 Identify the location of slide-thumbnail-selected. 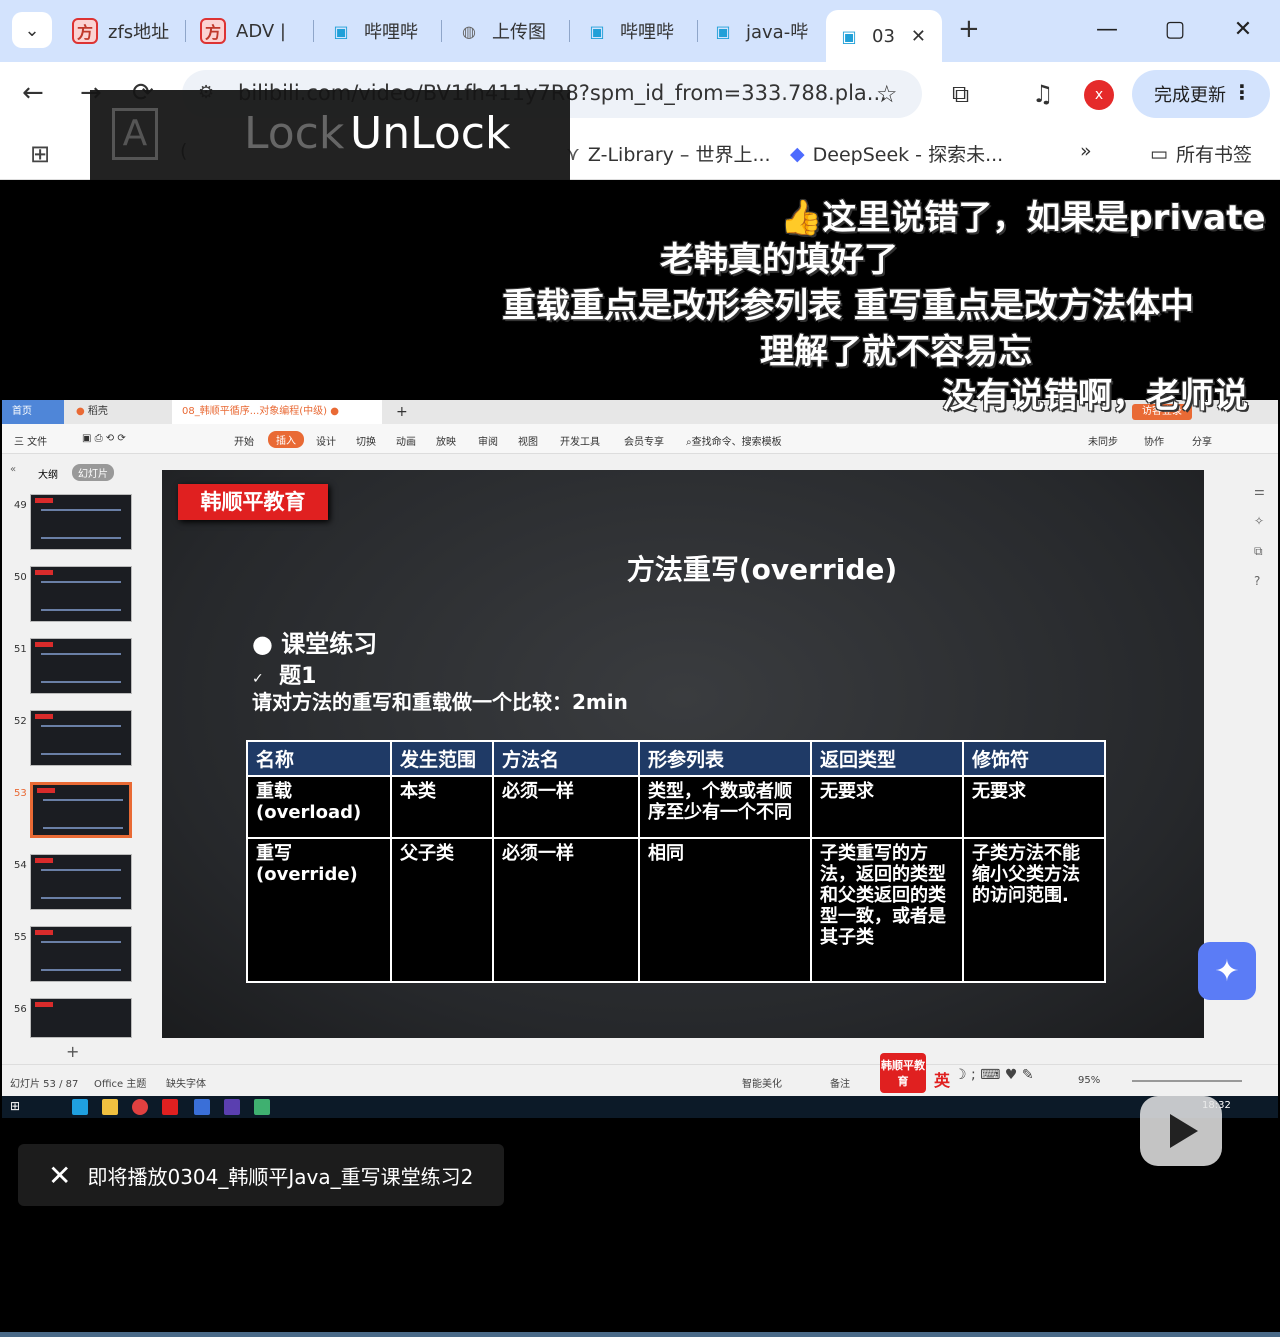
(81, 810).